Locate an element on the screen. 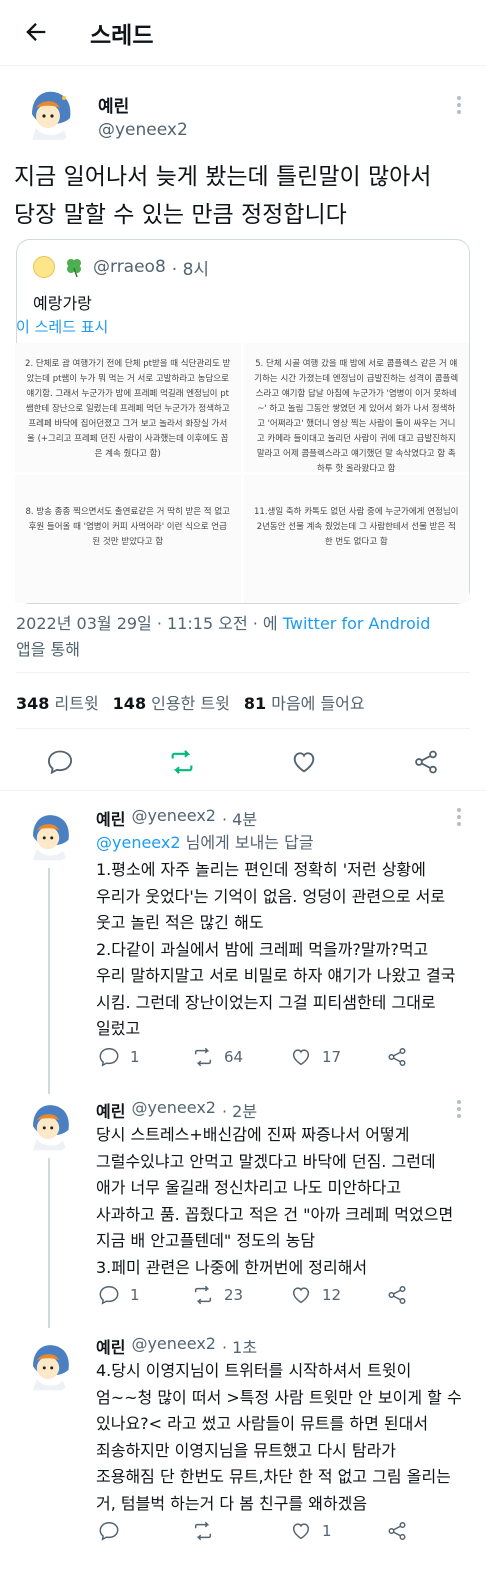  reply-text-line: 4.당시 이영지님이 트위터를 시작하셔서 트윗이 is located at coordinates (254, 1370).